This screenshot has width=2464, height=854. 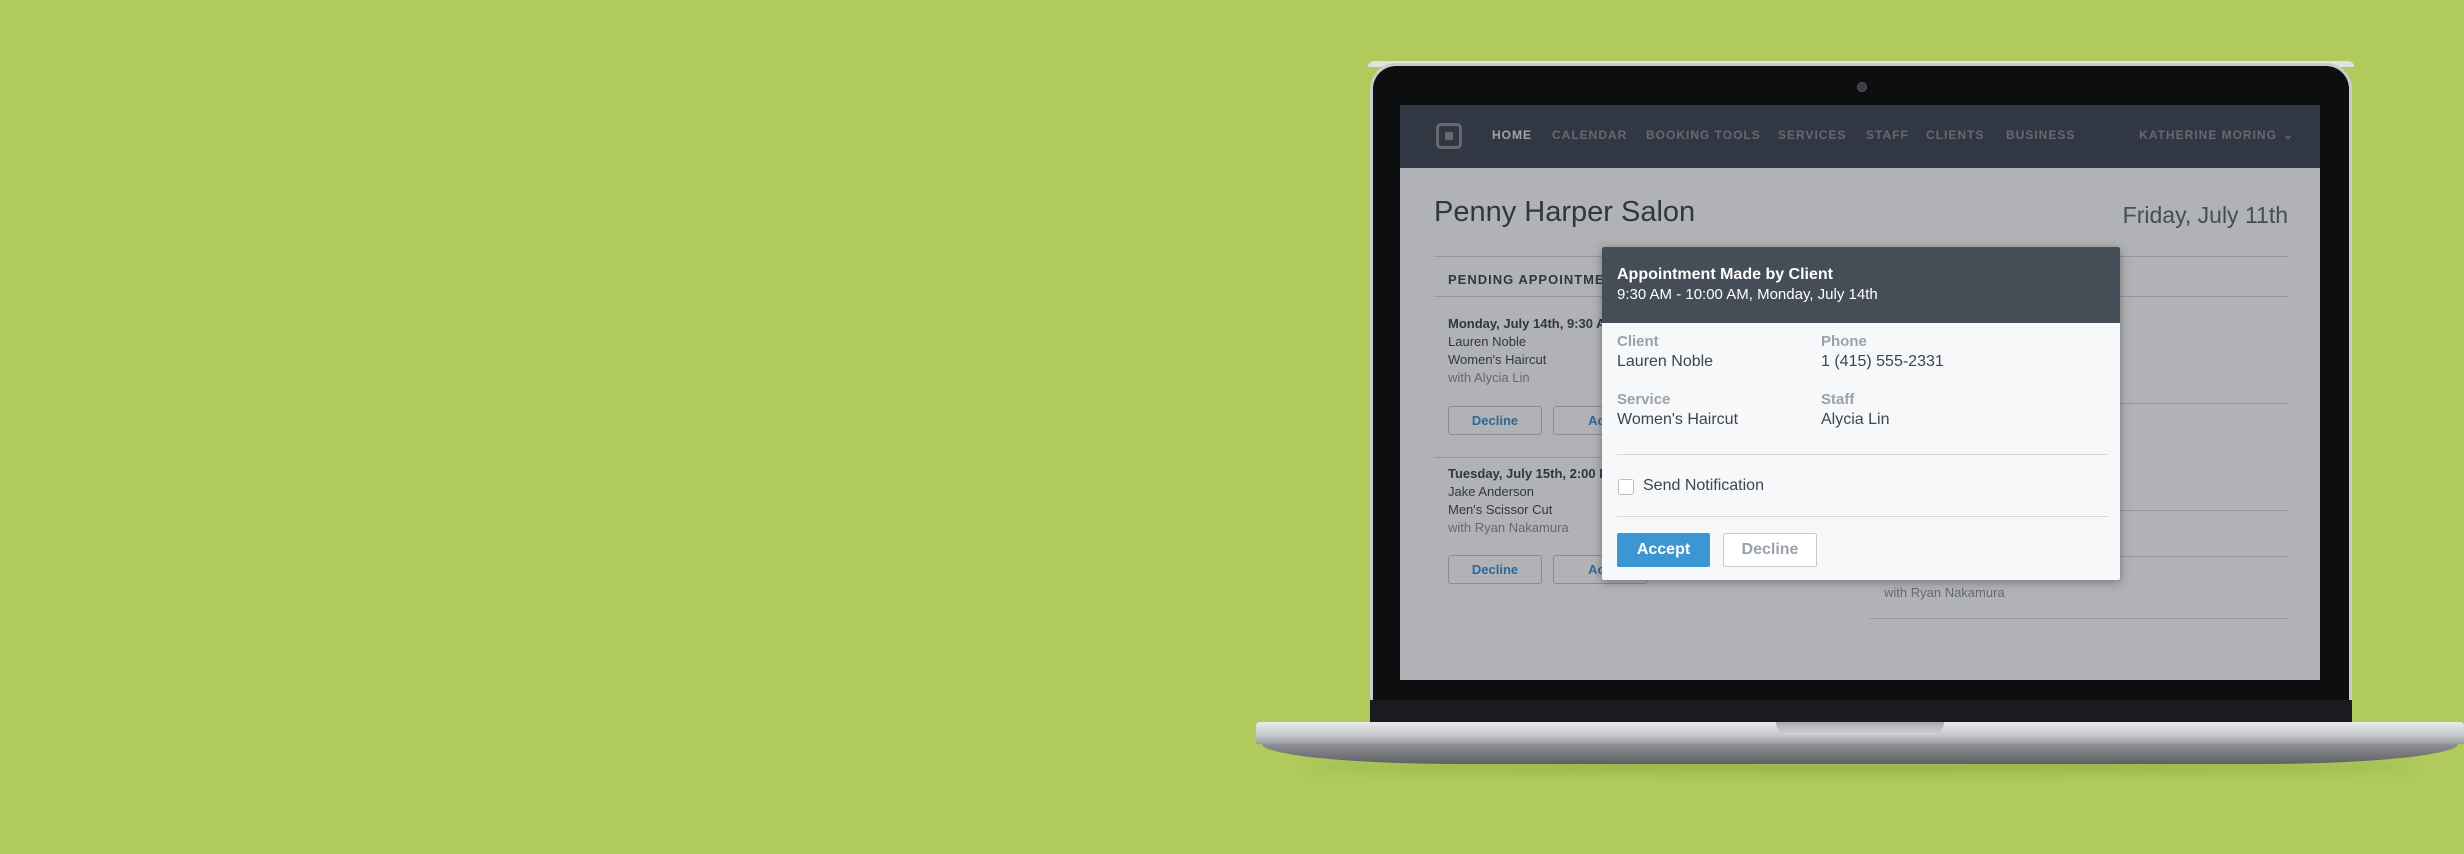 What do you see at coordinates (2288, 135) in the screenshot?
I see `chevron-down-icon: ⌄` at bounding box center [2288, 135].